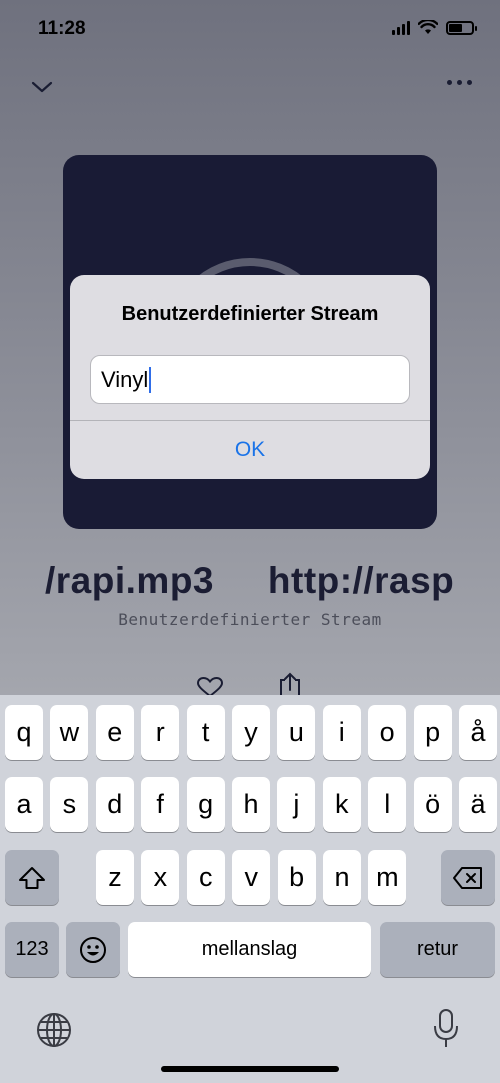 The height and width of the screenshot is (1083, 500). Describe the element at coordinates (250, 379) in the screenshot. I see `stream-name-input: Vinyl` at that location.